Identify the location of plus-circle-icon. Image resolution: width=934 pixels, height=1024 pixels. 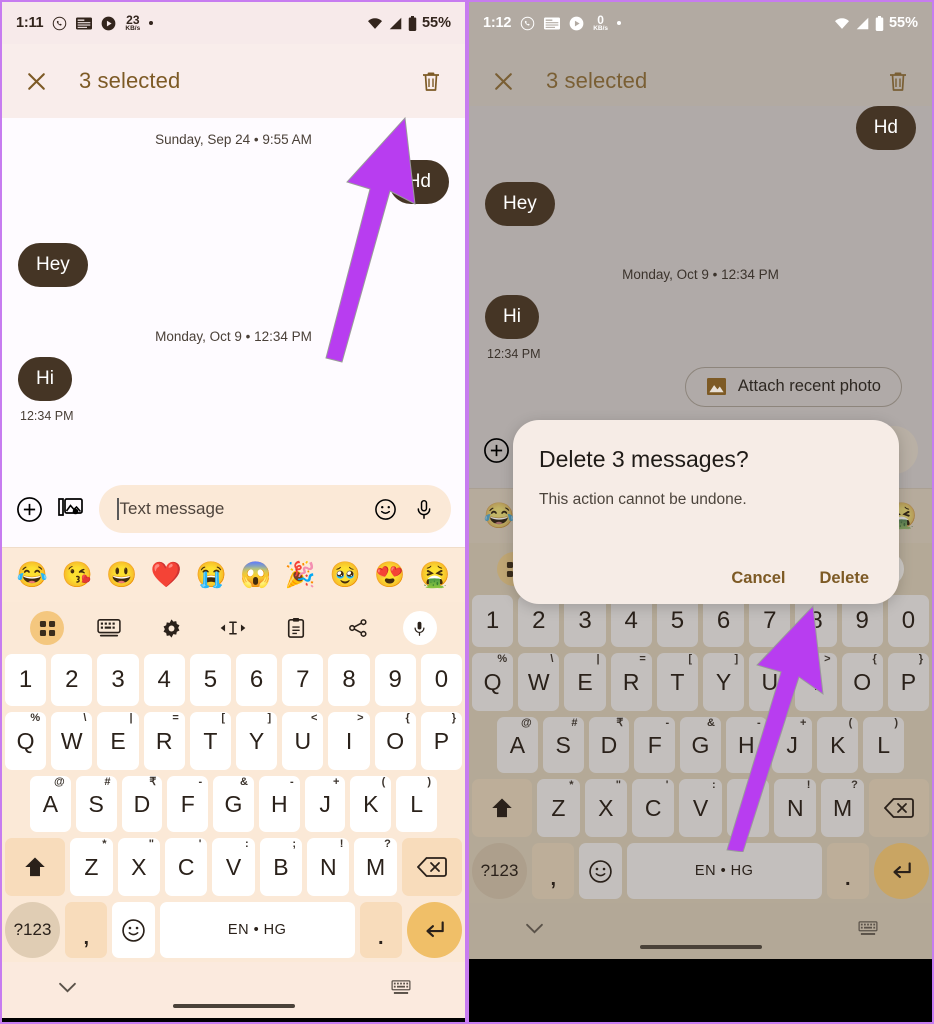
(496, 450).